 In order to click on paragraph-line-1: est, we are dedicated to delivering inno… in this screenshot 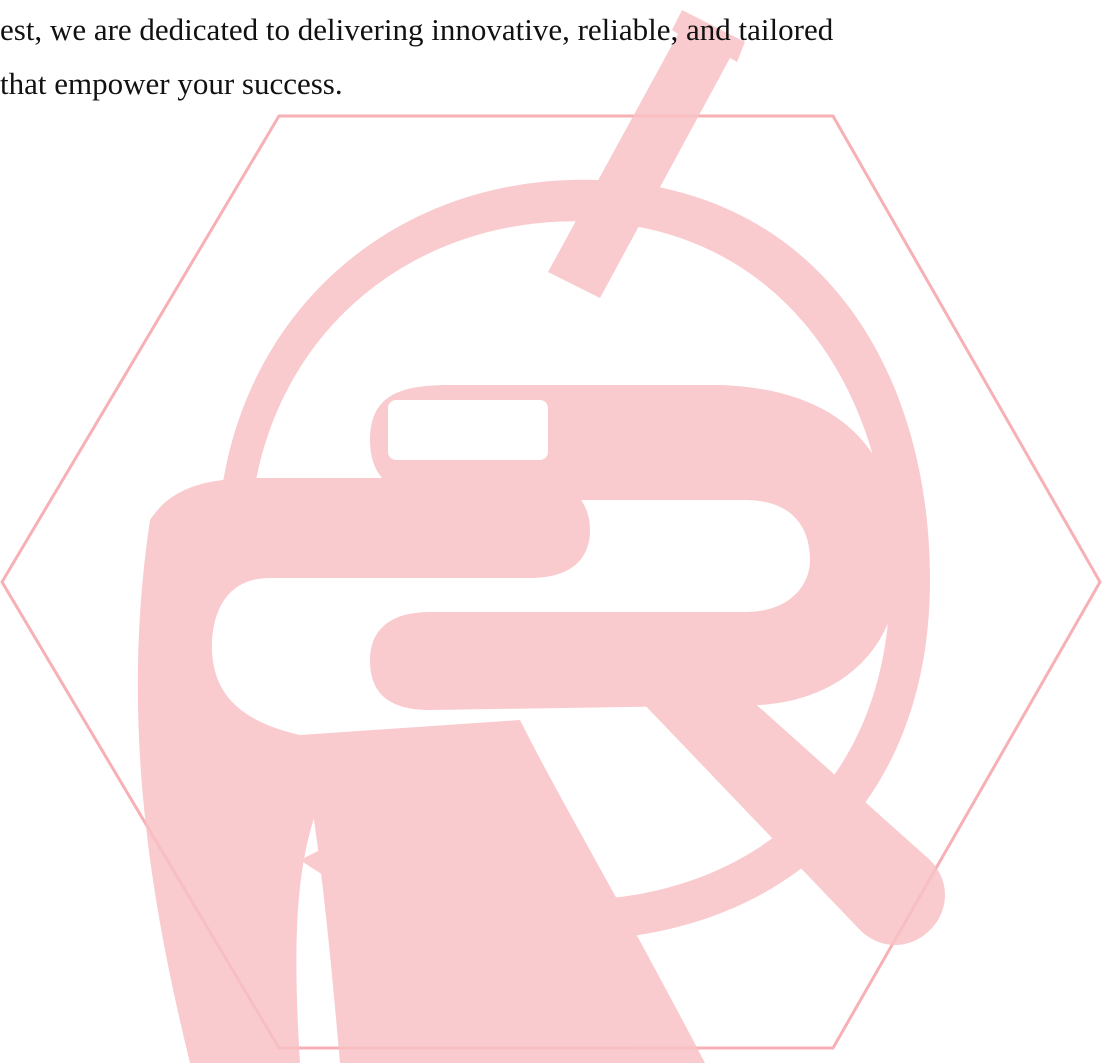, I will do `click(417, 29)`.